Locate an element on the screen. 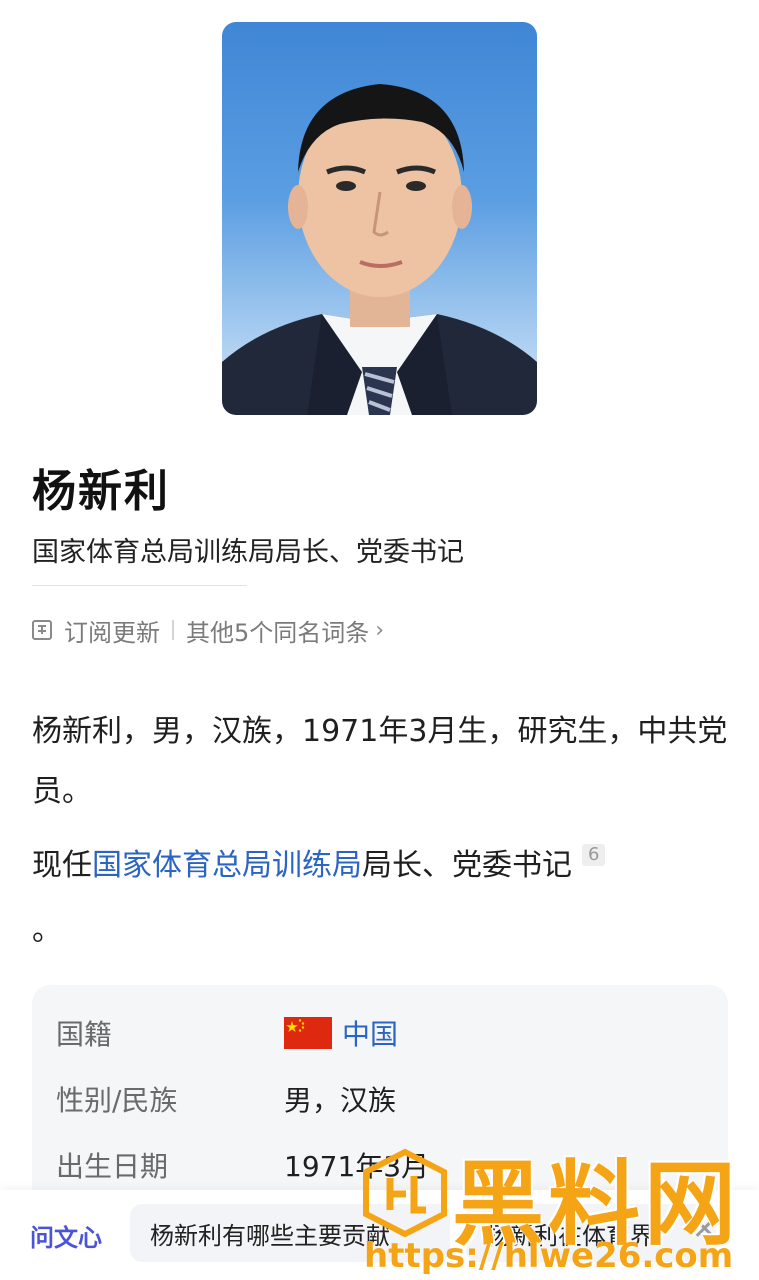  page-subtitle: 国家体育总局训练局局长、党委书记 is located at coordinates (248, 552).